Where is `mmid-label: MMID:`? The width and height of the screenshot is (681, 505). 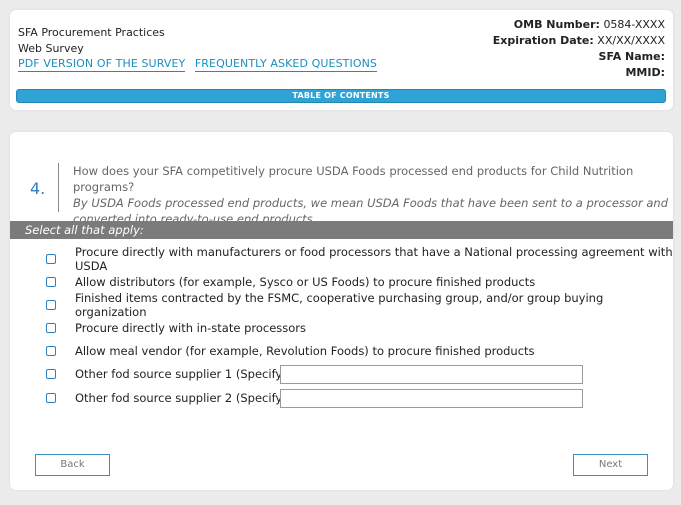
mmid-label: MMID: is located at coordinates (645, 72).